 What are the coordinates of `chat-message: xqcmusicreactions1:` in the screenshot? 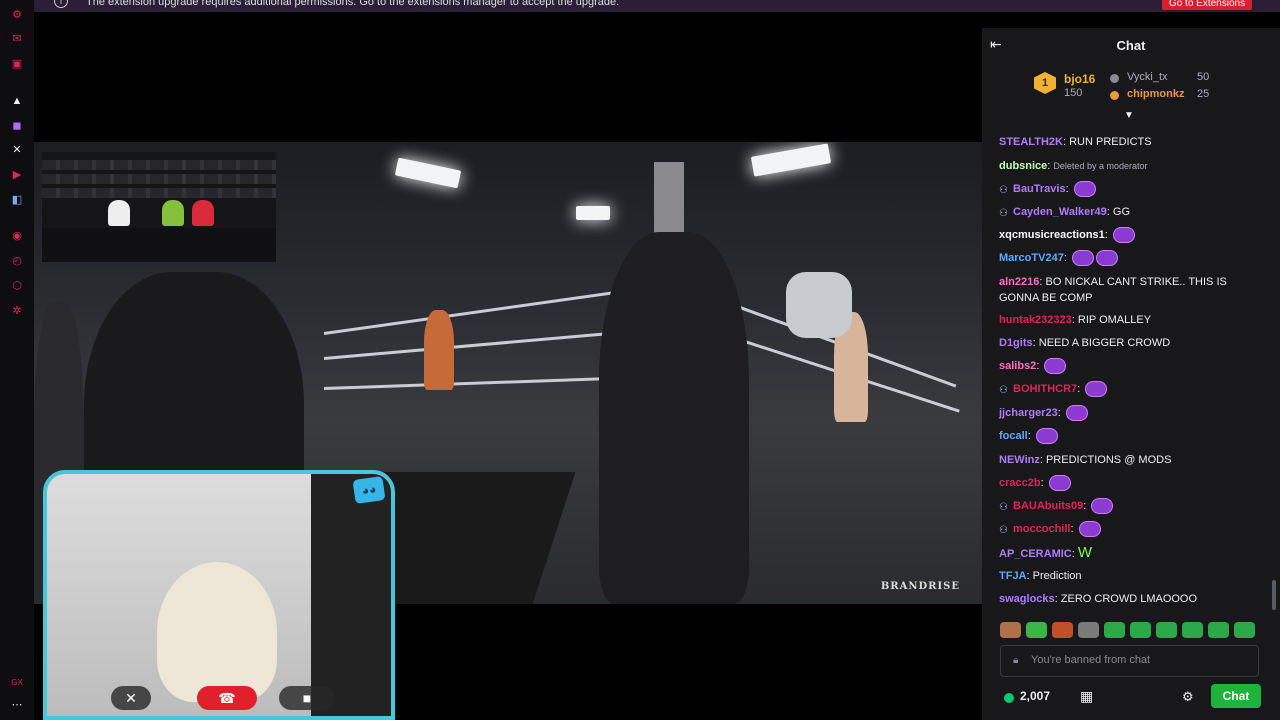 It's located at (1132, 235).